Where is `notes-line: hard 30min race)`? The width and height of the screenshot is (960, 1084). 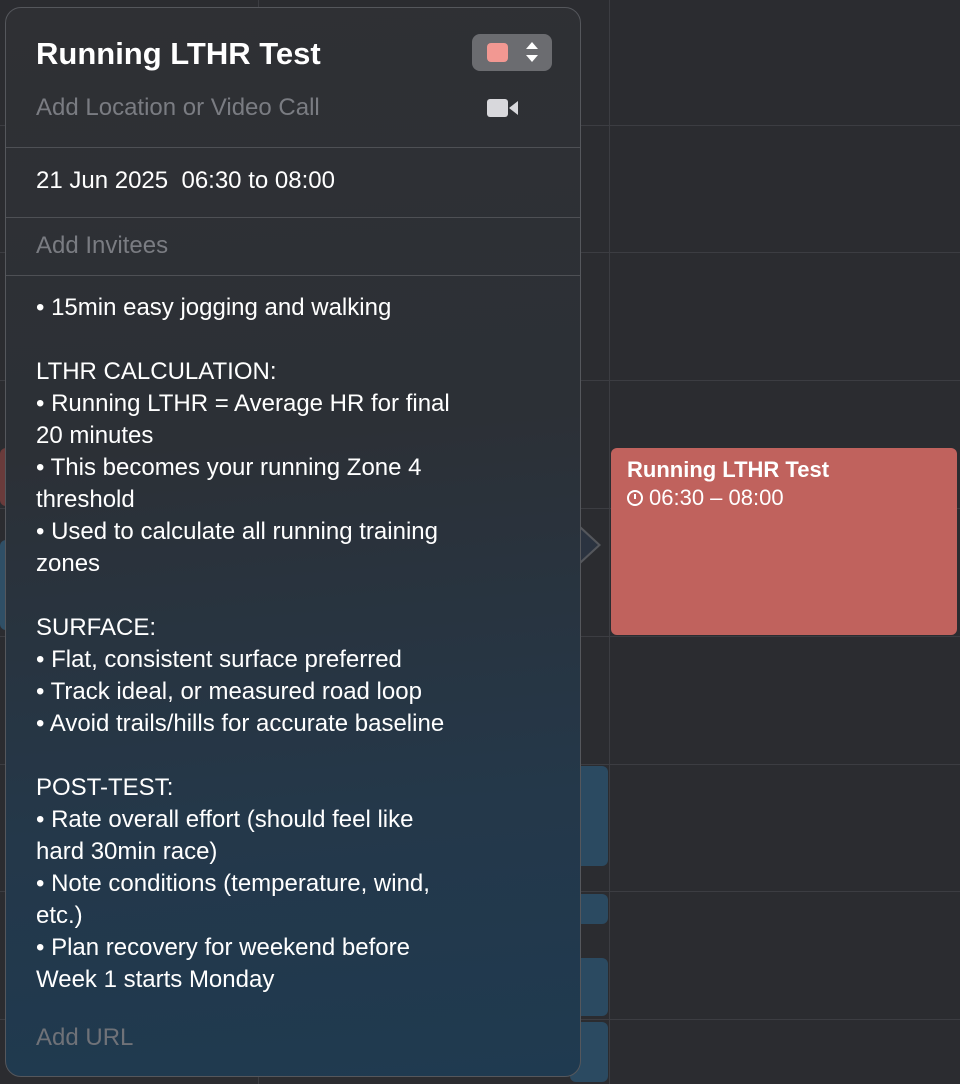
notes-line: hard 30min race) is located at coordinates (127, 851).